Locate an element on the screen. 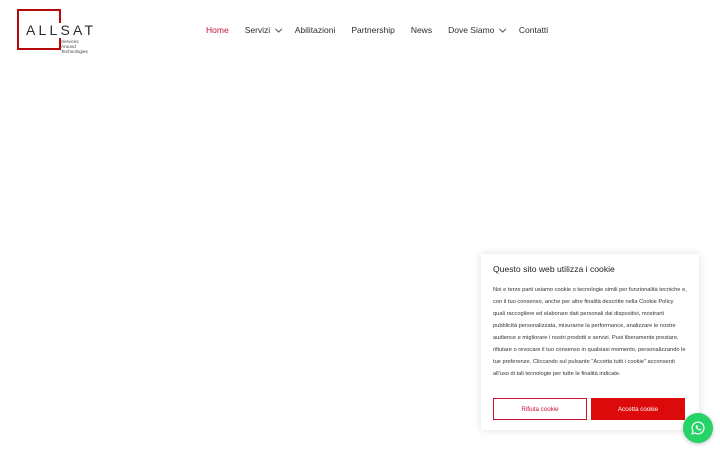 The height and width of the screenshot is (450, 720). logo-tagline-line: Technologies is located at coordinates (74, 51).